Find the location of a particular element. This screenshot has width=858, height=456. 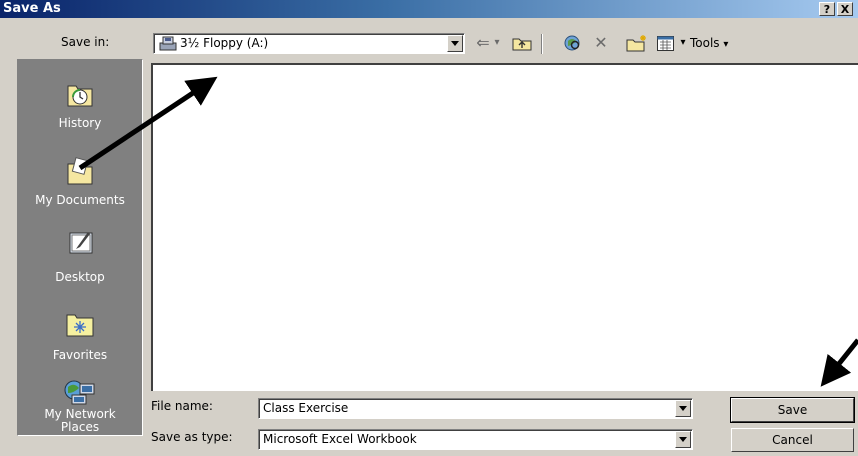

annotation-arrow-save-in is located at coordinates (148, 123).